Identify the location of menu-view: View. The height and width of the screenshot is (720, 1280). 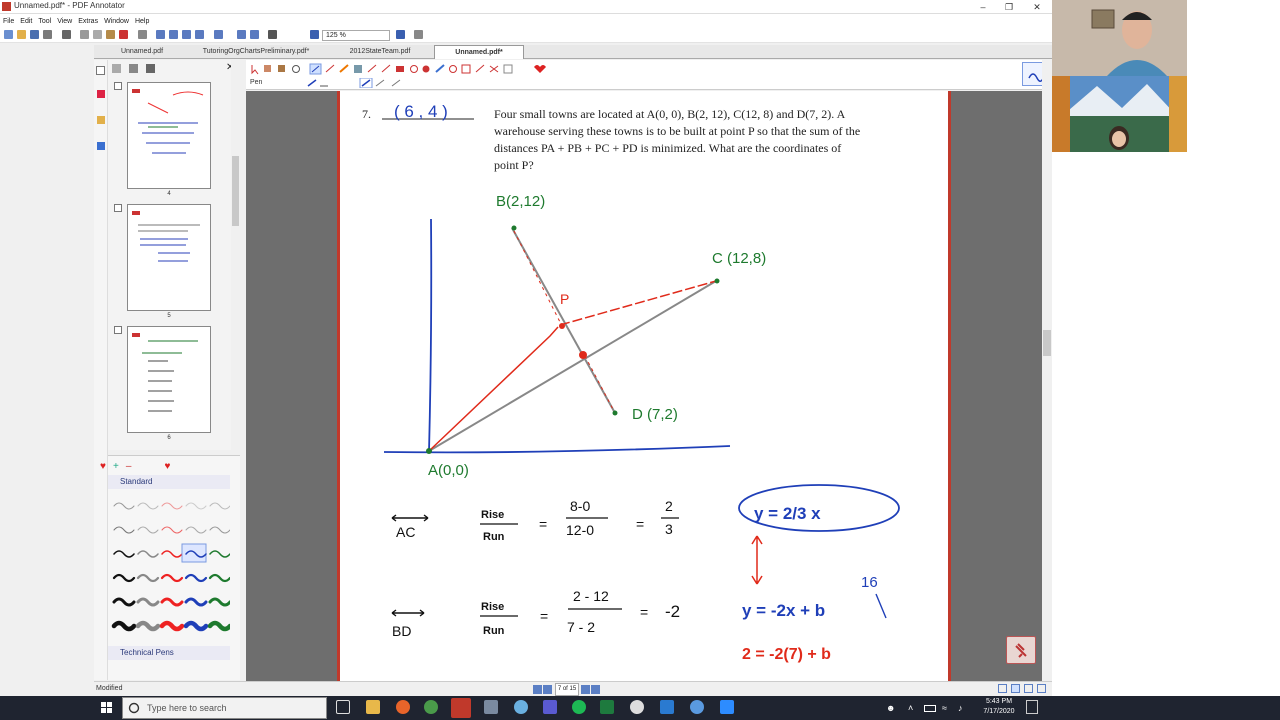
(64, 21).